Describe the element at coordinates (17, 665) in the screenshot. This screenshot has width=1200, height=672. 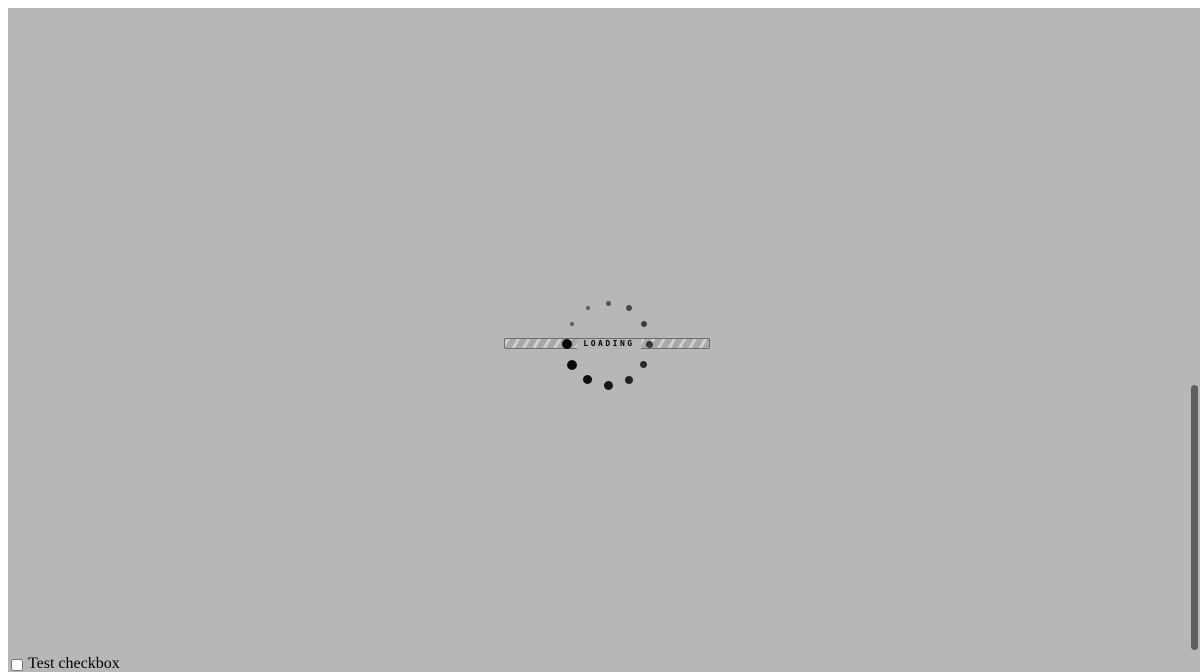
I see `test-checkbox` at that location.